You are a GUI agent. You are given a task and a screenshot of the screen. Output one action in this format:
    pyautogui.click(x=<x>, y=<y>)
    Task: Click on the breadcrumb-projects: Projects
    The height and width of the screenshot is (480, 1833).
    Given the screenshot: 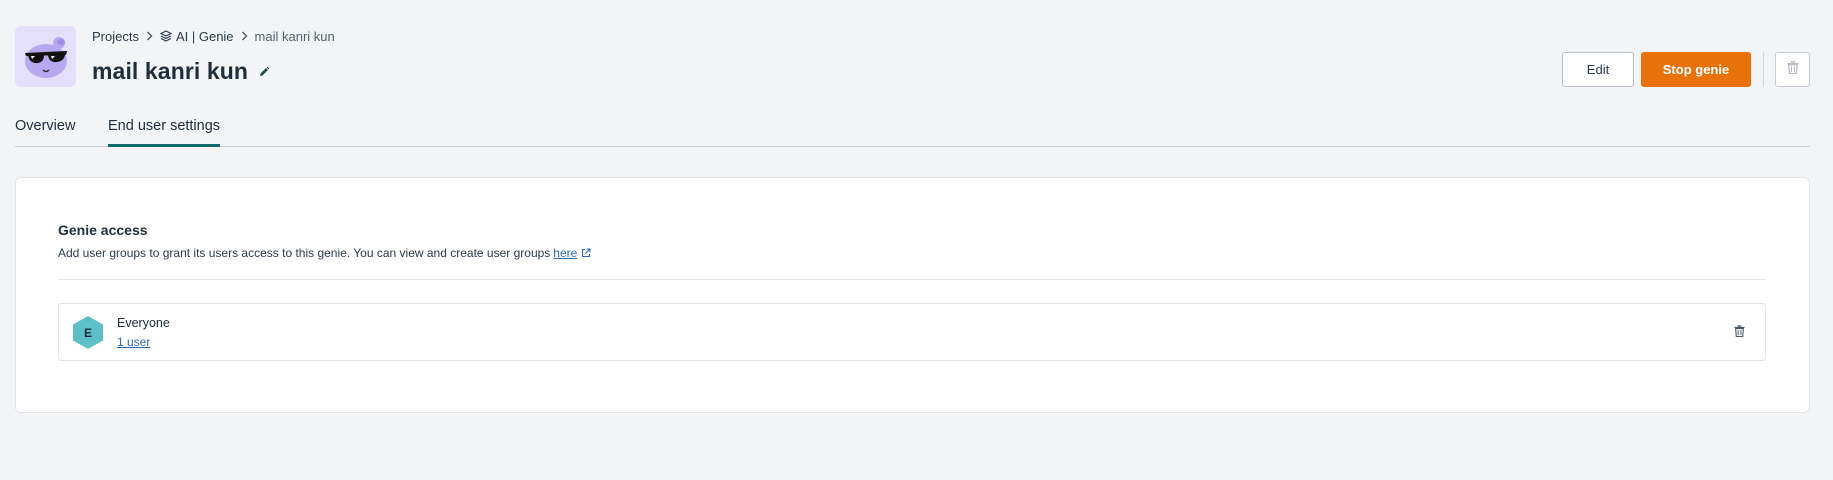 What is the action you would take?
    pyautogui.click(x=115, y=36)
    